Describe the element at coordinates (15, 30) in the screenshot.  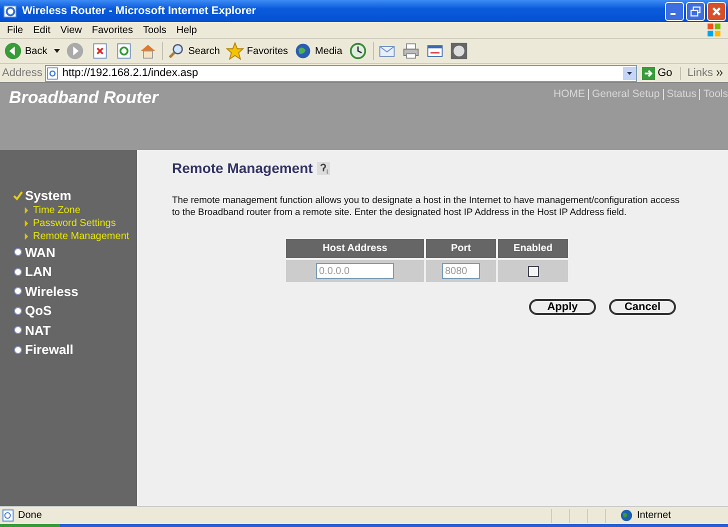
I see `menu-item: File` at that location.